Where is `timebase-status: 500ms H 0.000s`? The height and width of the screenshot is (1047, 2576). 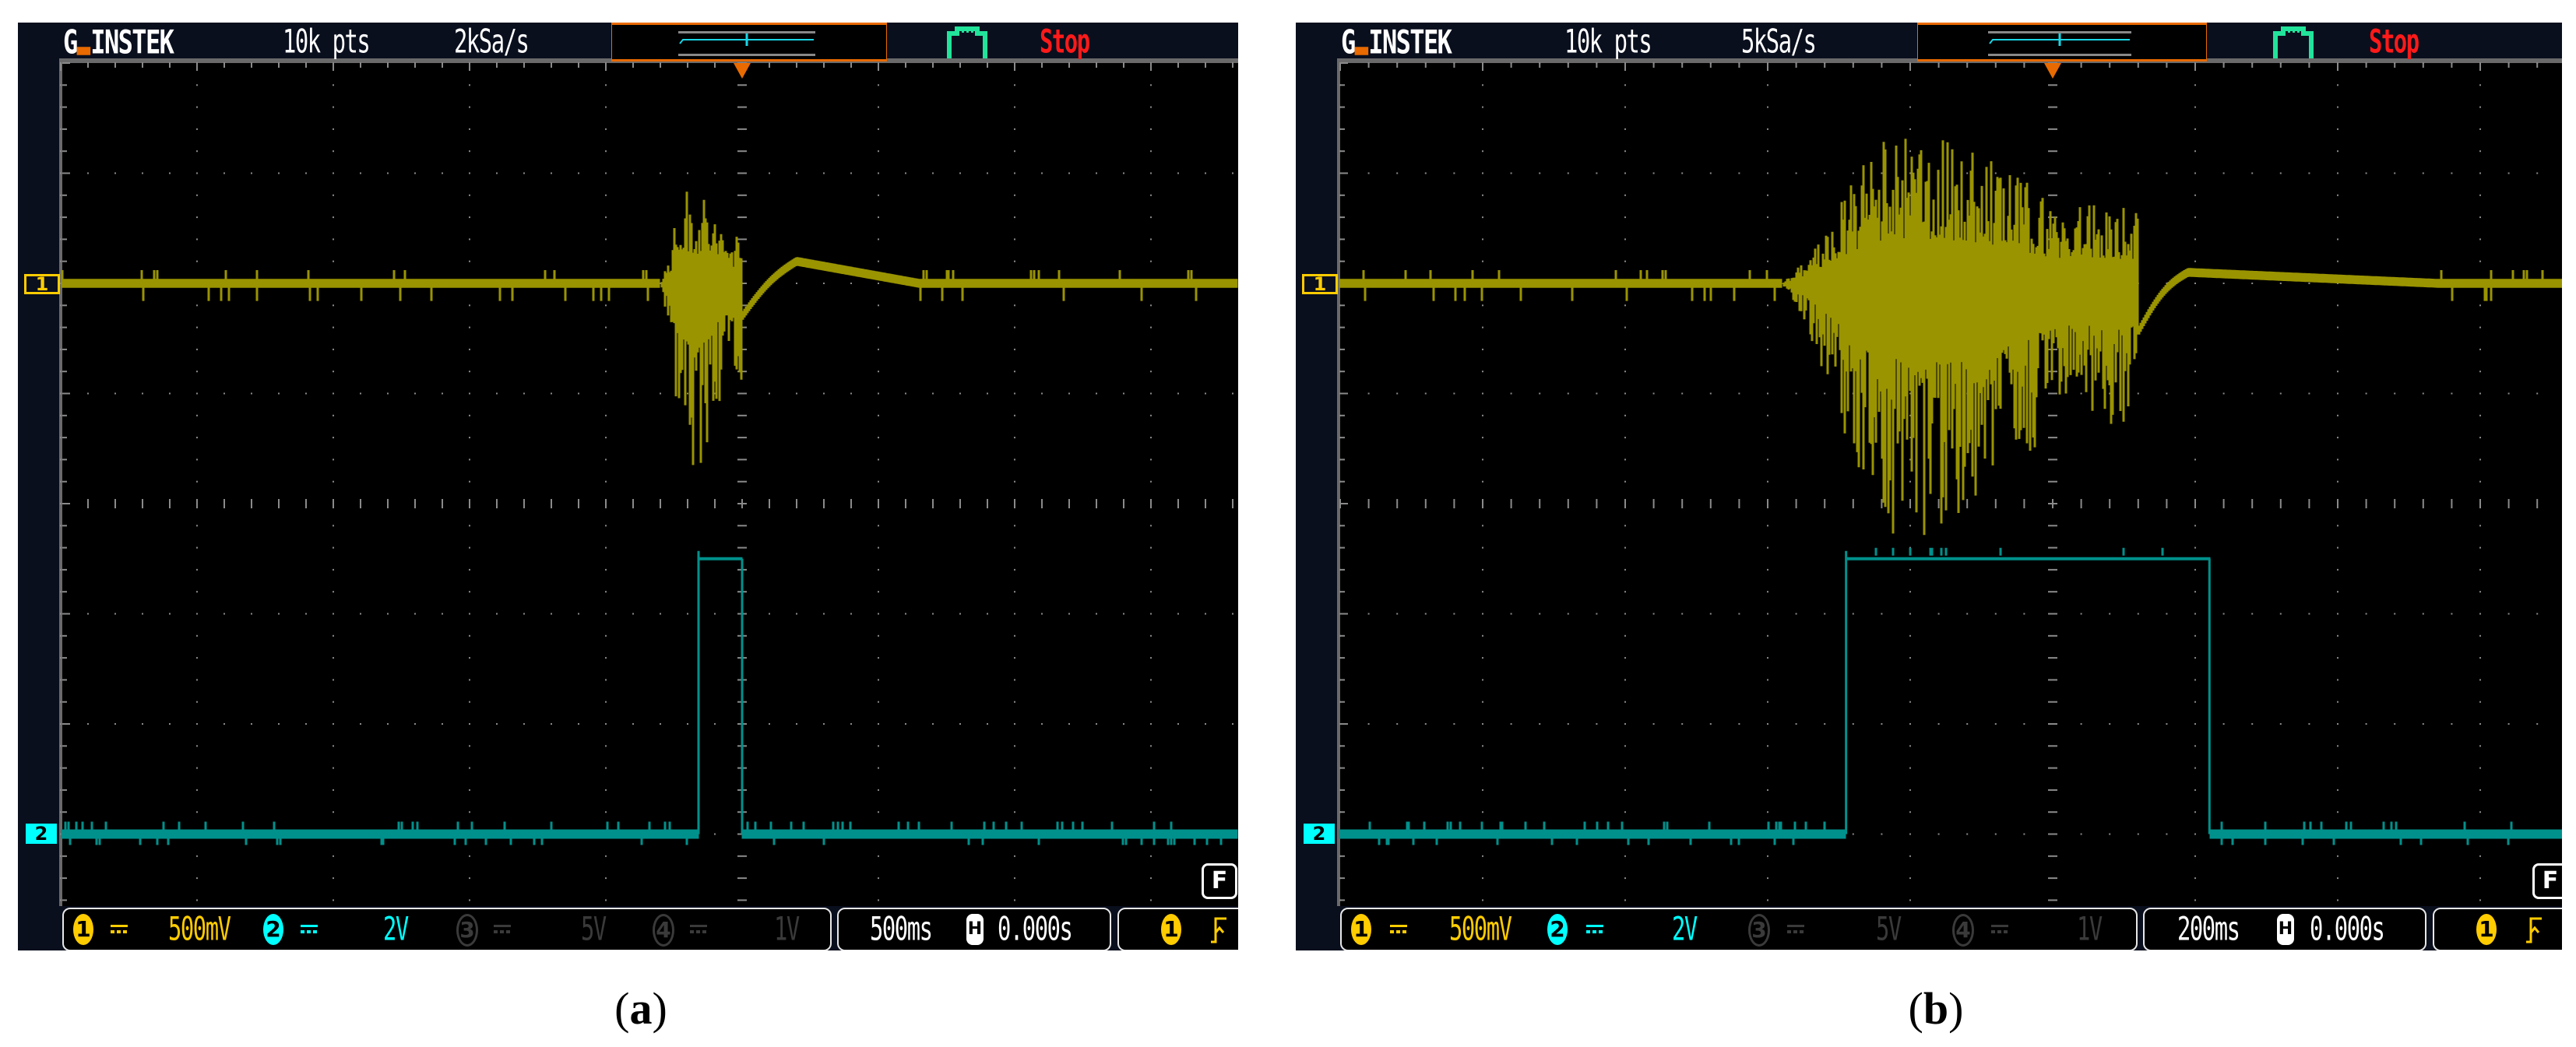
timebase-status: 500ms H 0.000s is located at coordinates (974, 929).